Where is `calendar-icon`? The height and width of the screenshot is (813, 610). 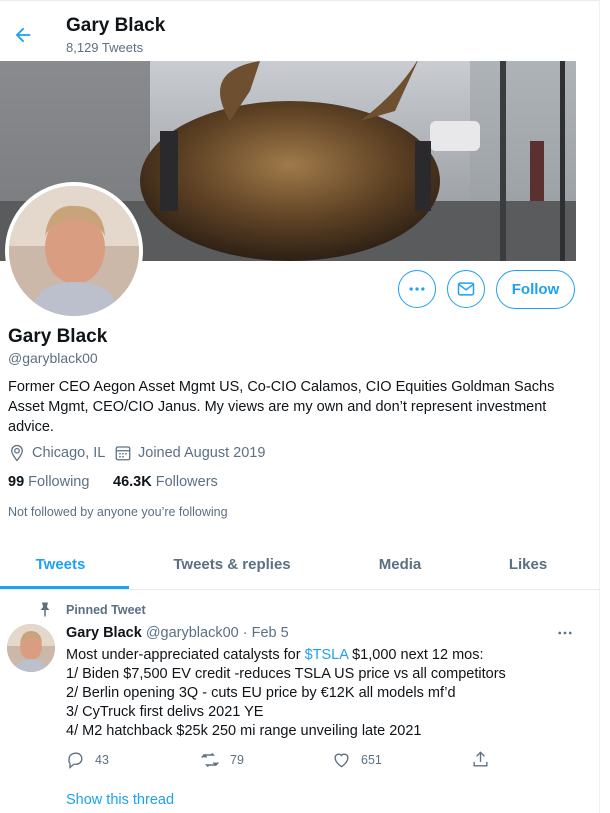
calendar-icon is located at coordinates (123, 453).